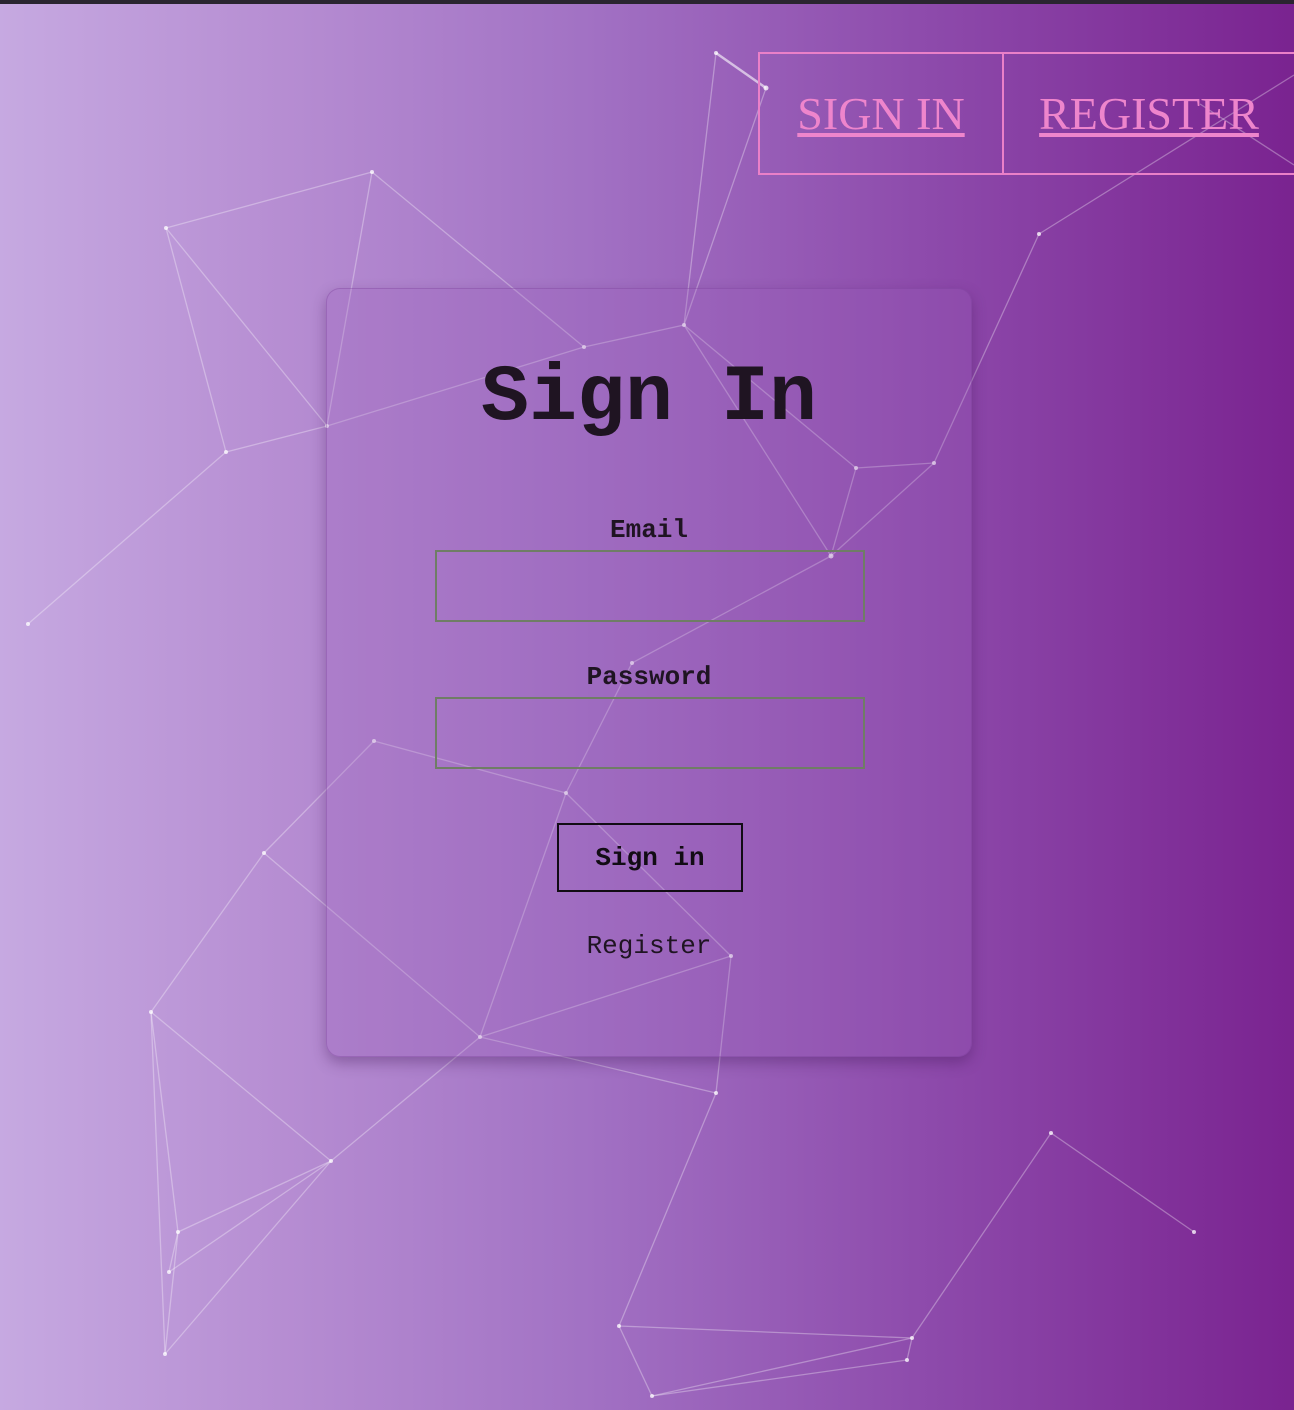 Image resolution: width=1294 pixels, height=1410 pixels. I want to click on email-field, so click(650, 586).